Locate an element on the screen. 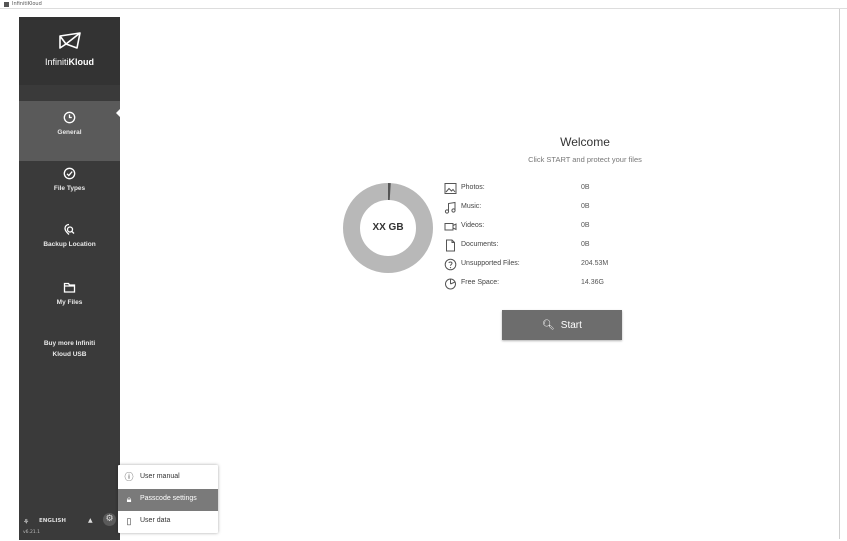  sidebar-item-general: General is located at coordinates (69, 131).